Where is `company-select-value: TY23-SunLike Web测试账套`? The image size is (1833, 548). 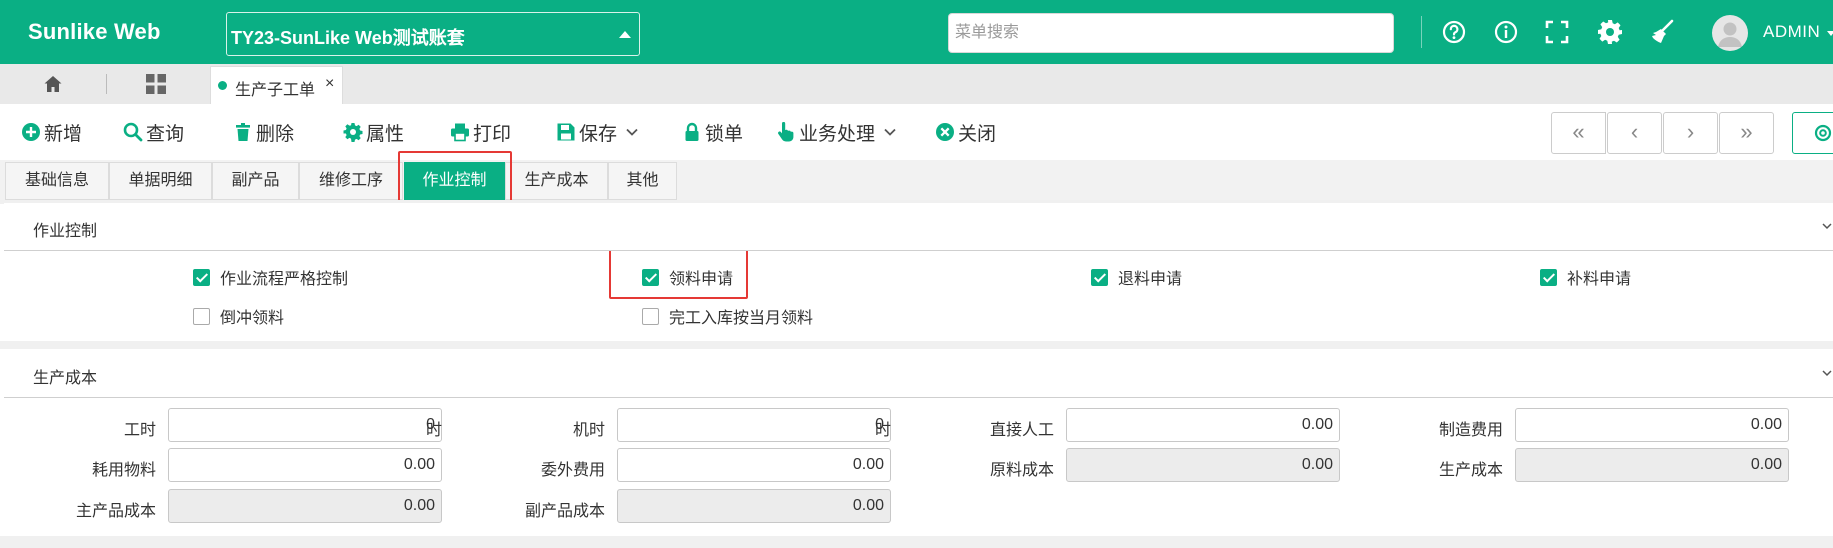 company-select-value: TY23-SunLike Web测试账套 is located at coordinates (348, 38).